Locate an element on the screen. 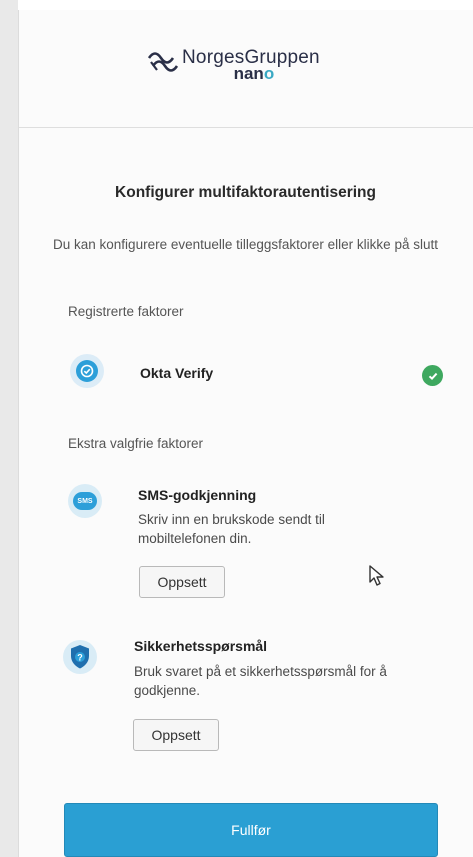 The image size is (473, 857). check-icon is located at coordinates (432, 375).